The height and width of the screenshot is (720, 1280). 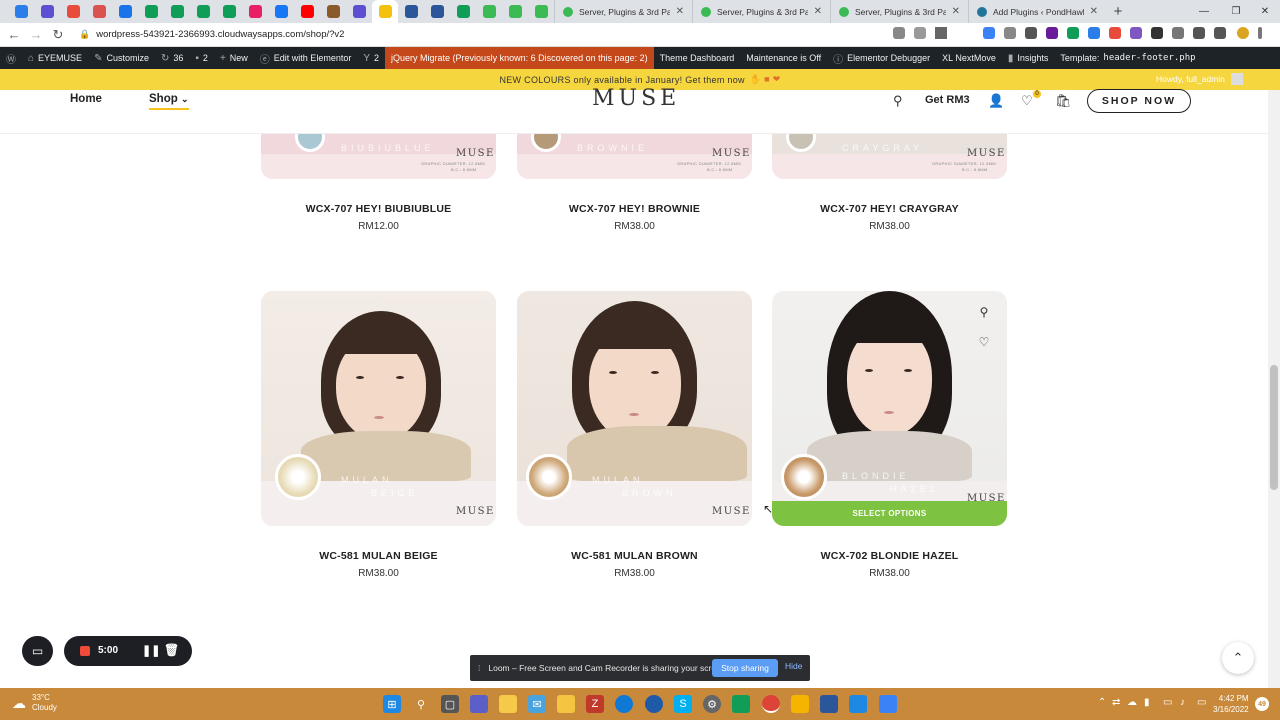 I want to click on file-explorer-icon, so click(x=566, y=704).